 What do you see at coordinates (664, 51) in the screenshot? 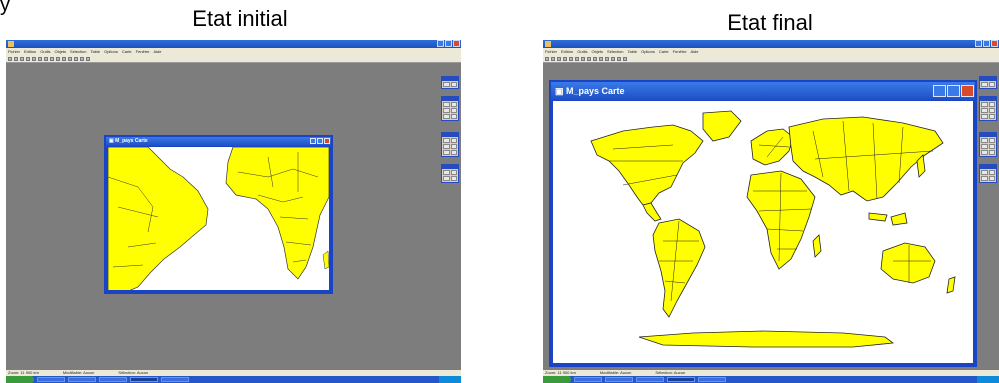
I see `menu-item: Carte` at bounding box center [664, 51].